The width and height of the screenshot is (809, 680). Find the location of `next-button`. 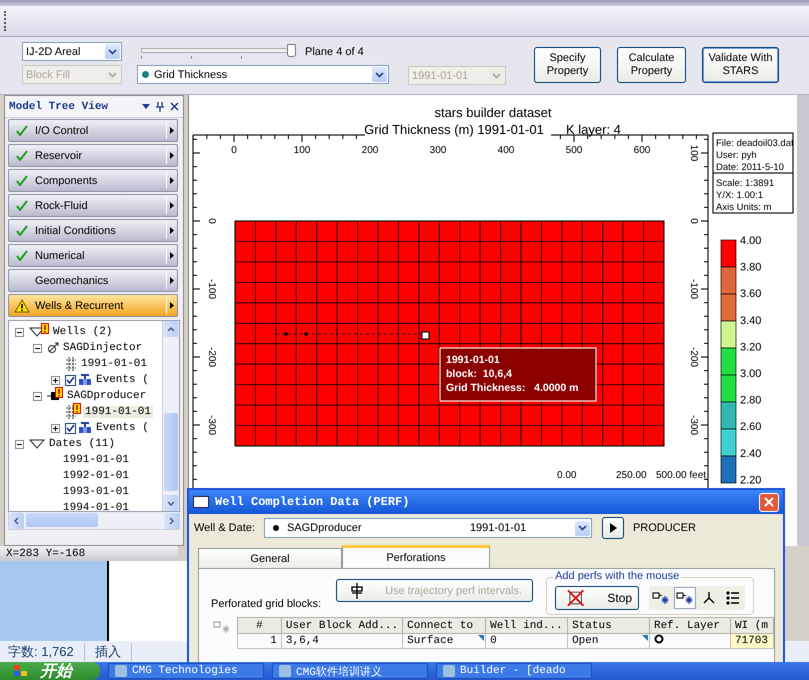

next-button is located at coordinates (613, 528).